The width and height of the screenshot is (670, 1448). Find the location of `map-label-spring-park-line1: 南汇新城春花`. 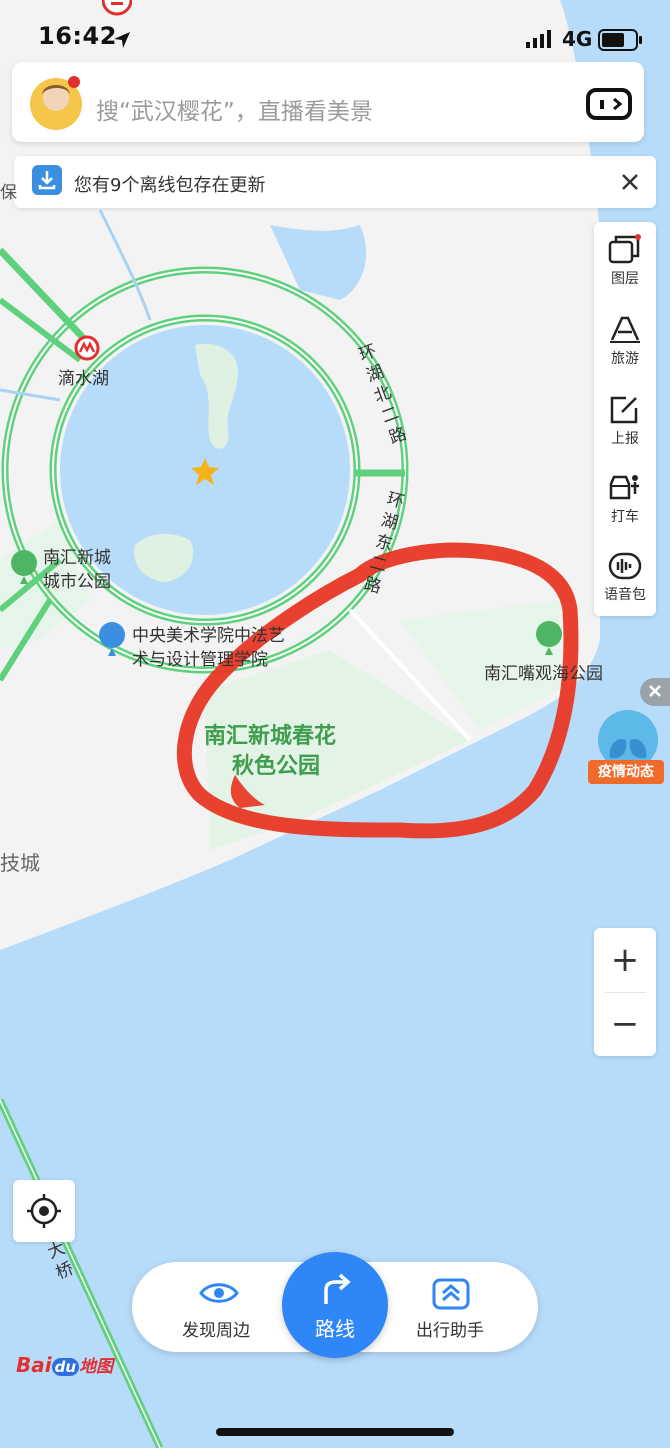

map-label-spring-park-line1: 南汇新城春花 is located at coordinates (270, 736).